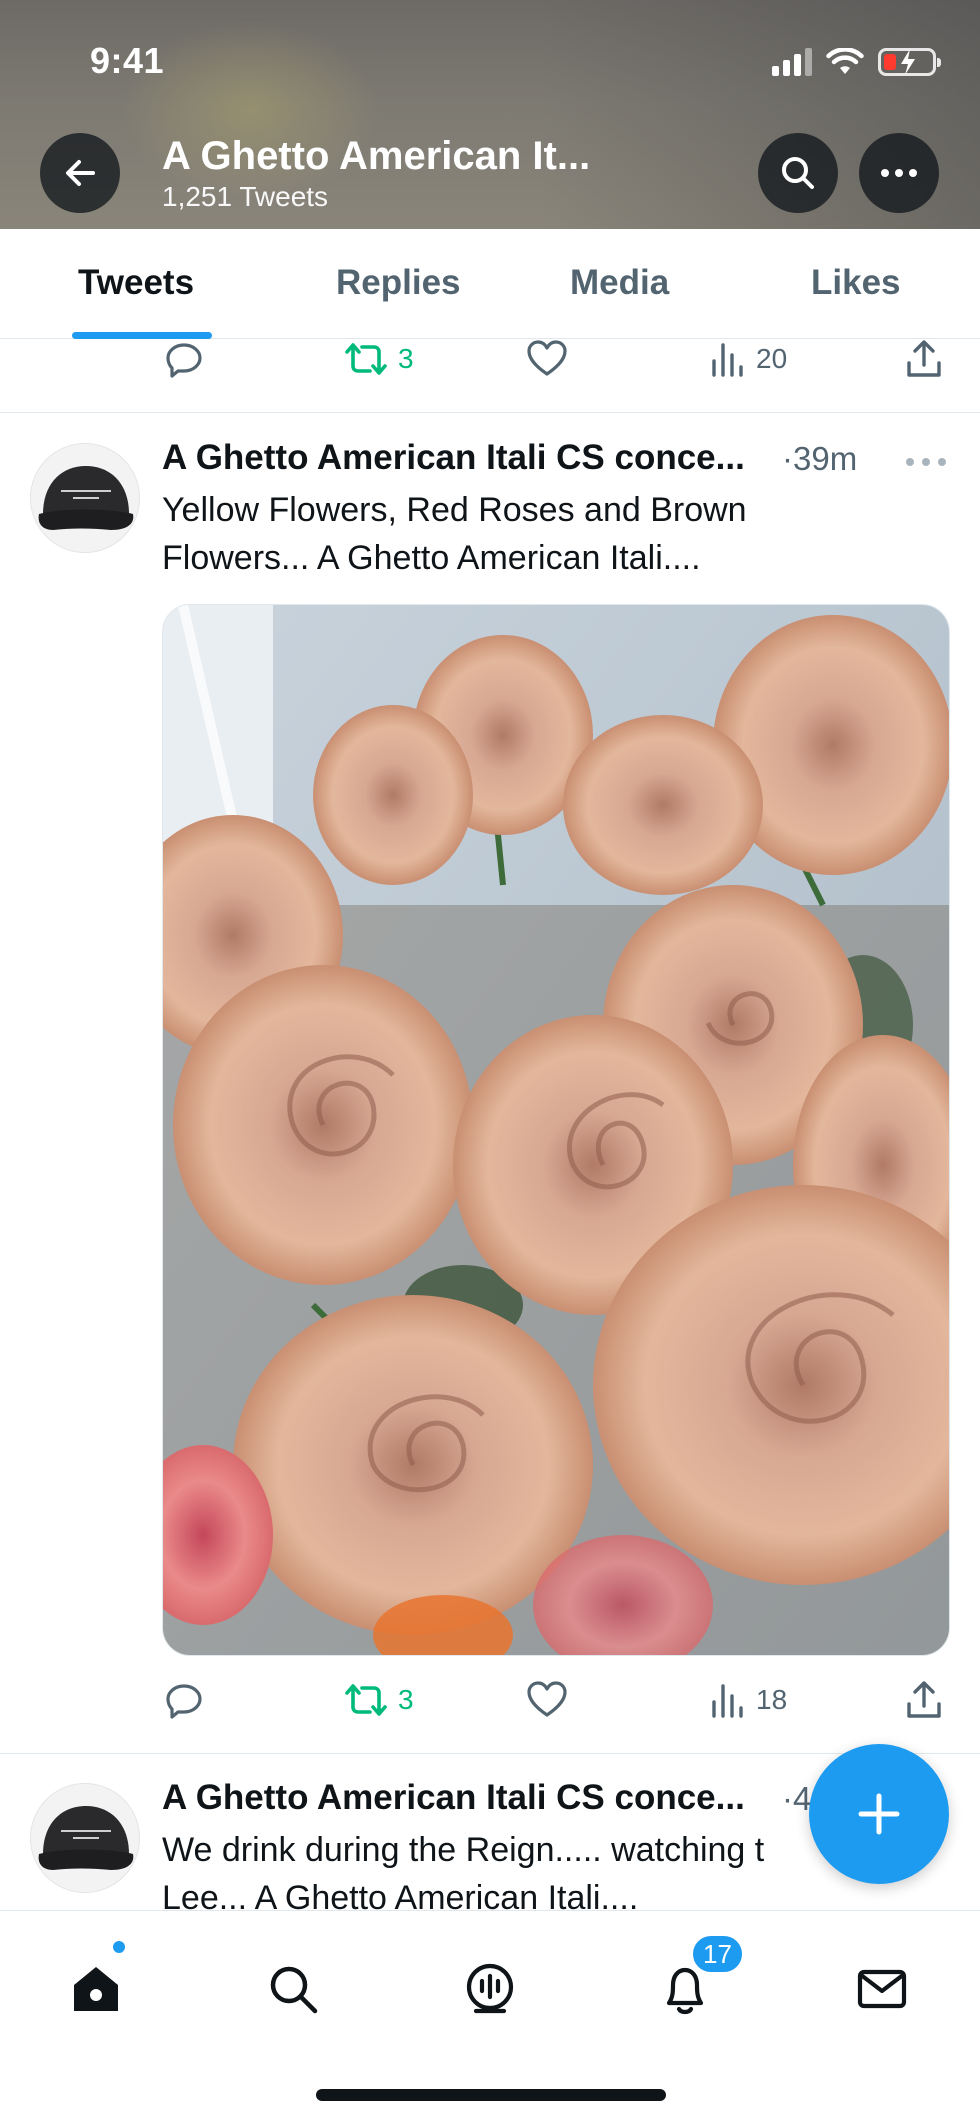 The image size is (980, 2121). What do you see at coordinates (136, 283) in the screenshot?
I see `tab-tweets: Tweets` at bounding box center [136, 283].